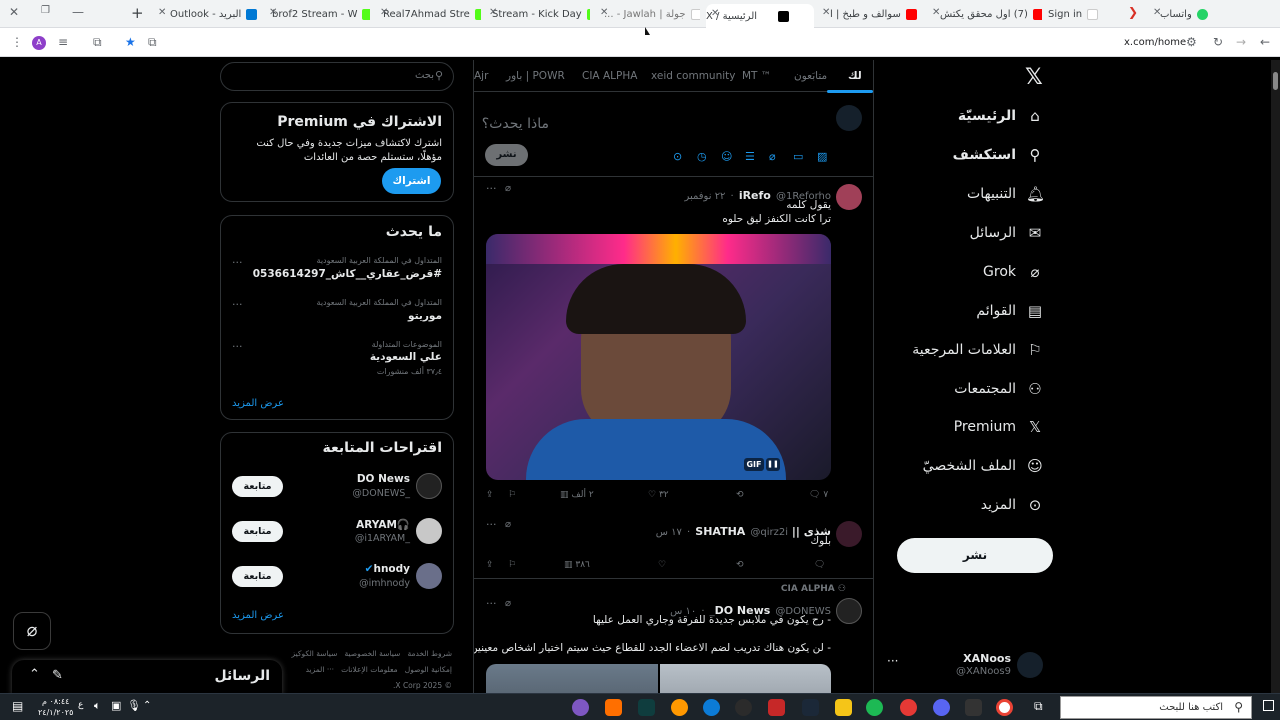 The height and width of the screenshot is (720, 1280). I want to click on footer-link: سياسة الكوكيز, so click(314, 653).